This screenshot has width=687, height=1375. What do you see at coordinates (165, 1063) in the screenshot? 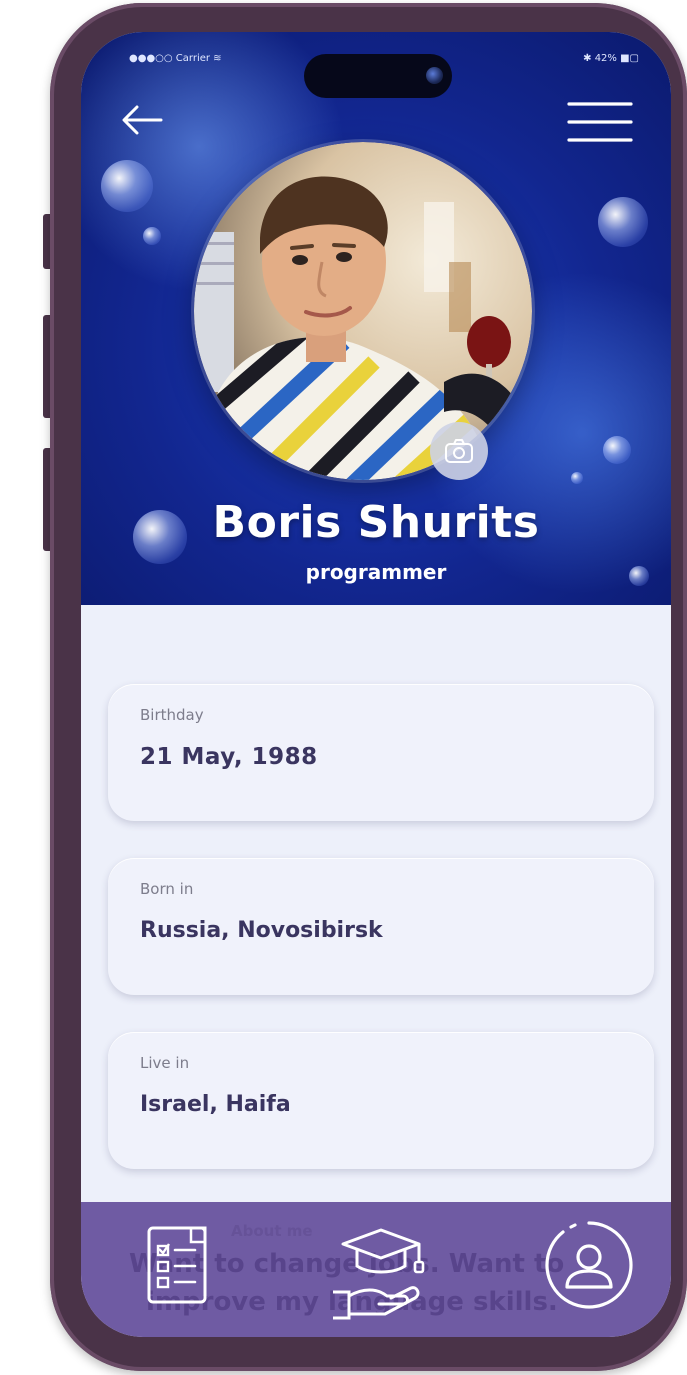
I see `residence-label: Live in` at bounding box center [165, 1063].